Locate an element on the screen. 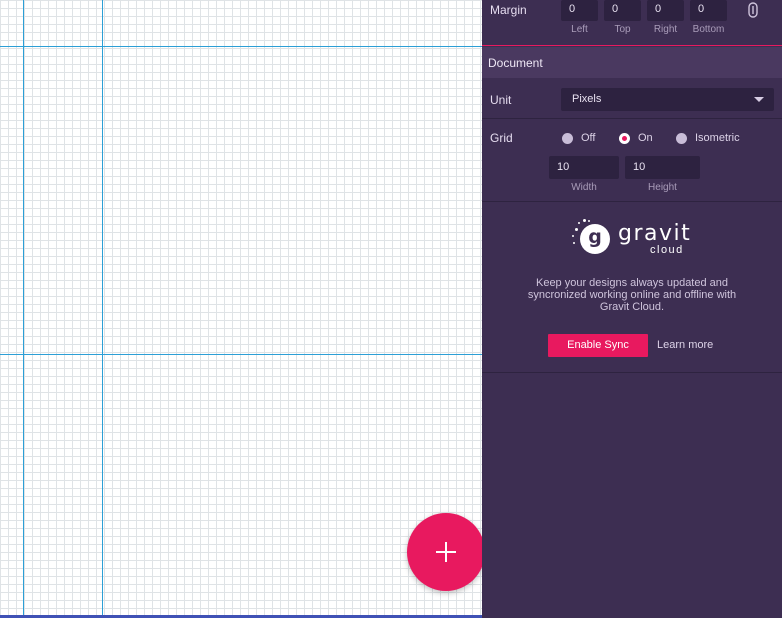  margin-top-input: 0 is located at coordinates (622, 10).